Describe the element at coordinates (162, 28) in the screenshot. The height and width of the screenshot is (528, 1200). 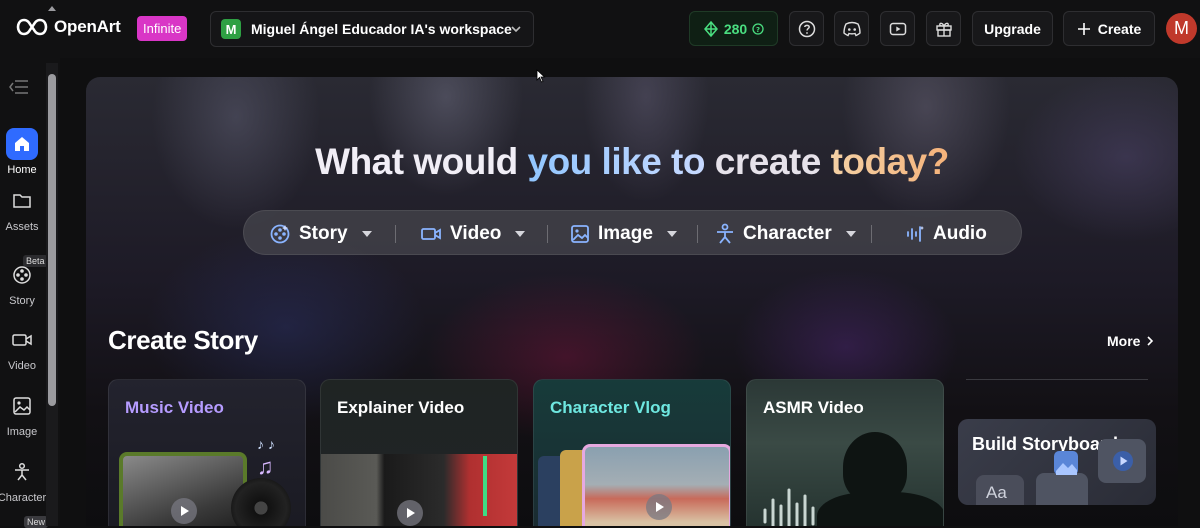
I see `plan-badge: Infinite` at that location.